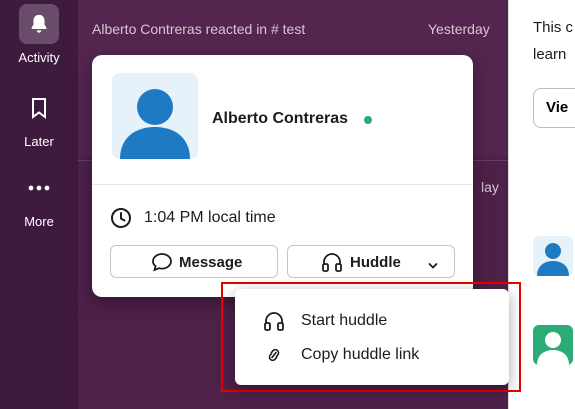 The image size is (575, 409). What do you see at coordinates (39, 188) in the screenshot?
I see `more-icon` at bounding box center [39, 188].